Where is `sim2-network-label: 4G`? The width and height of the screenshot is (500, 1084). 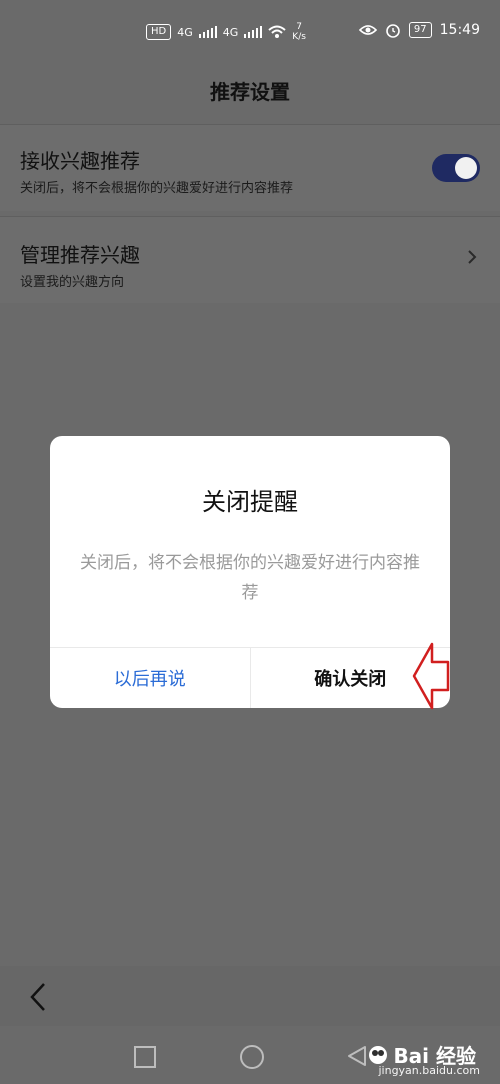 sim2-network-label: 4G is located at coordinates (230, 32).